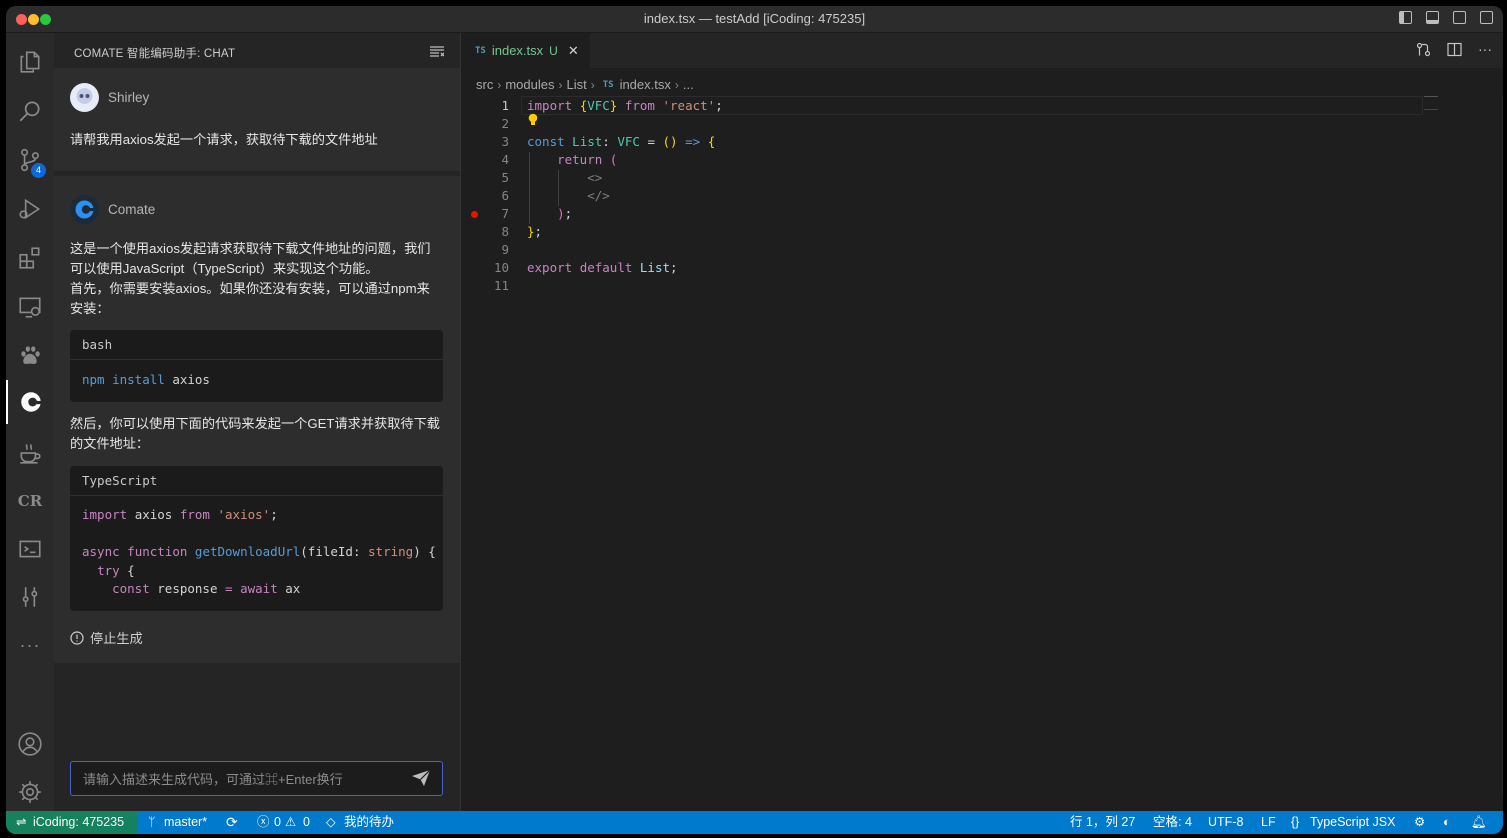 The height and width of the screenshot is (838, 1507). Describe the element at coordinates (1502, 445) in the screenshot. I see `vertical-scrollbar` at that location.